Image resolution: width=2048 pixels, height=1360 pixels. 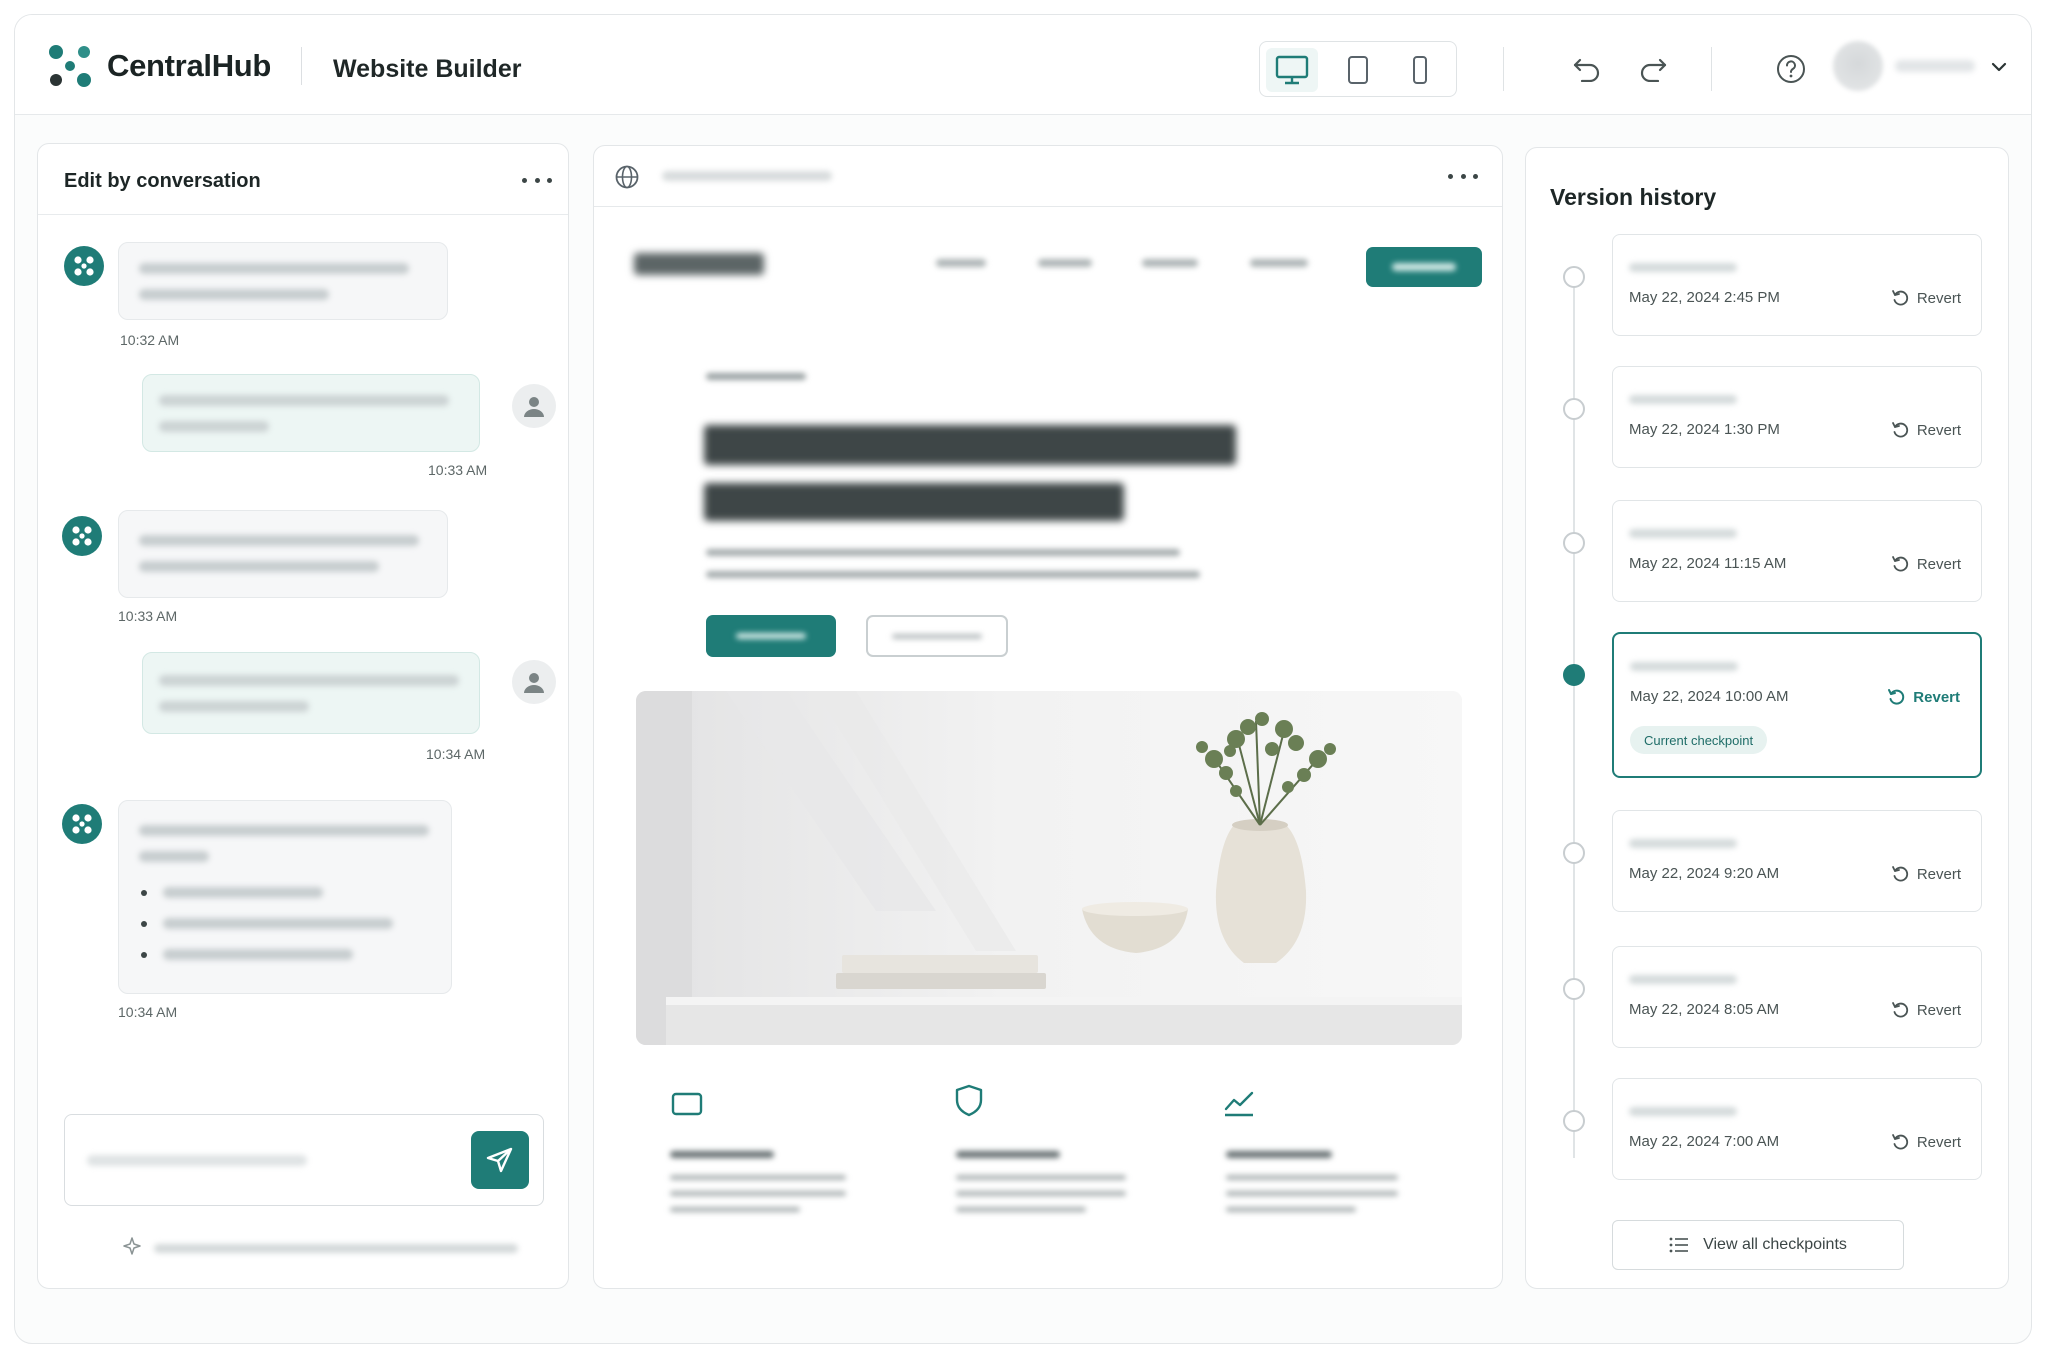 What do you see at coordinates (1463, 176) in the screenshot?
I see `preview-menu-button` at bounding box center [1463, 176].